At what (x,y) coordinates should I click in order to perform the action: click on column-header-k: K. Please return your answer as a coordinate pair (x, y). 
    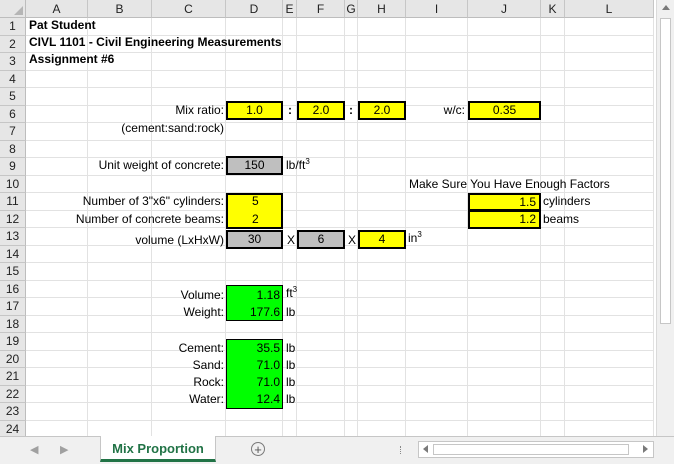
    Looking at the image, I should click on (553, 9).